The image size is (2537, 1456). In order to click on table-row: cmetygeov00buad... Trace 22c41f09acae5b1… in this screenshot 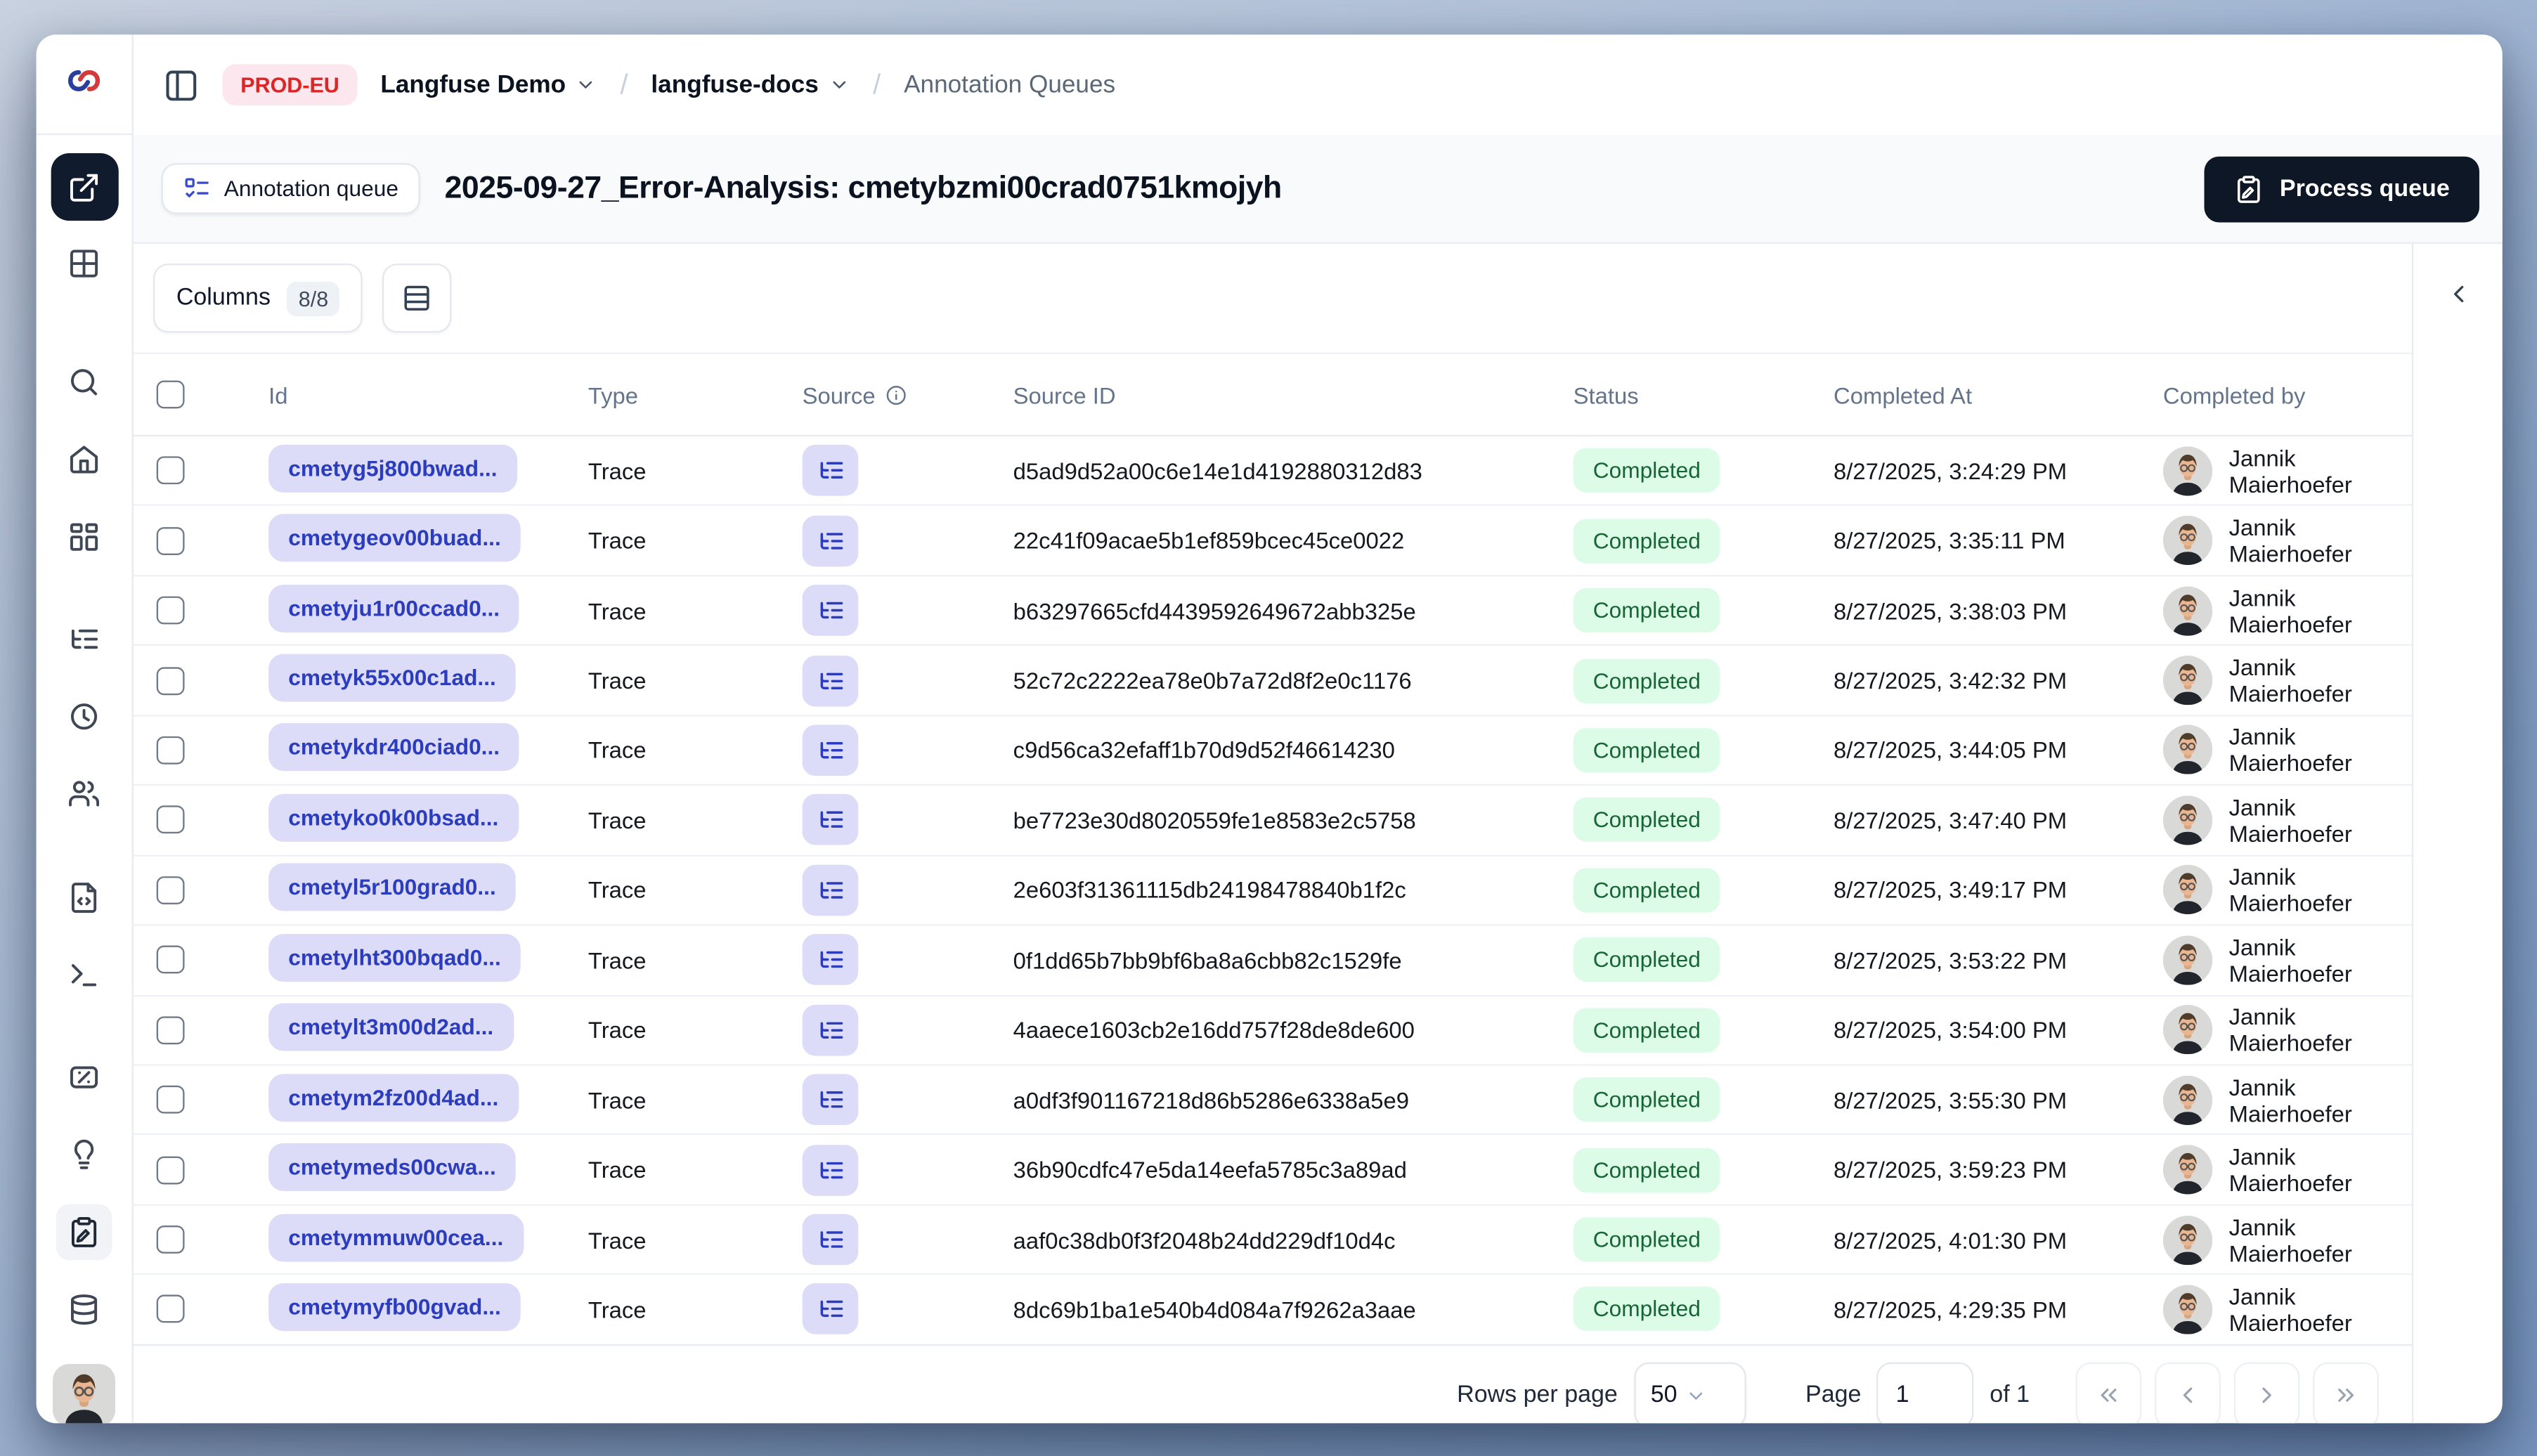, I will do `click(1273, 542)`.